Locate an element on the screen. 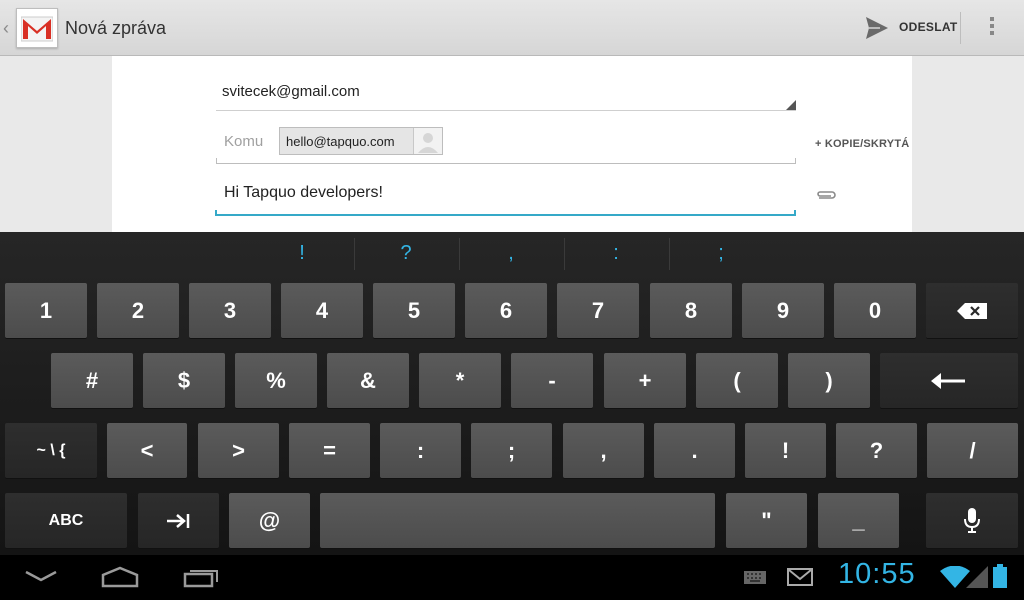 The height and width of the screenshot is (600, 1024). page-title: Nová zpráva is located at coordinates (116, 28).